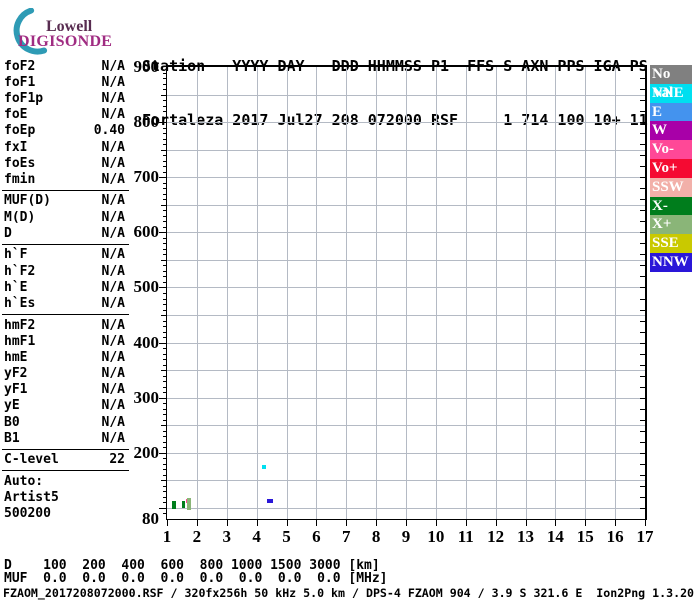  I want to click on parameter-label: B0, so click(12, 422).